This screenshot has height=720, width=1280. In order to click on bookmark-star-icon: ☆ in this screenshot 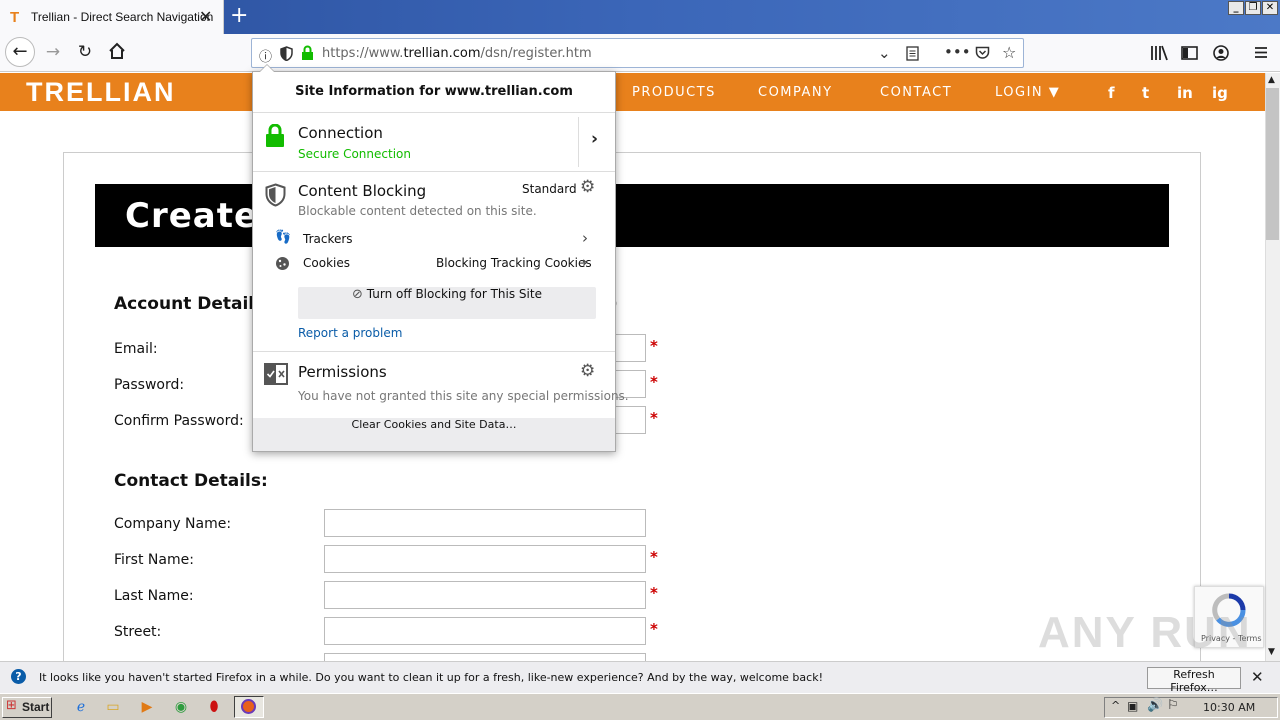, I will do `click(1009, 52)`.